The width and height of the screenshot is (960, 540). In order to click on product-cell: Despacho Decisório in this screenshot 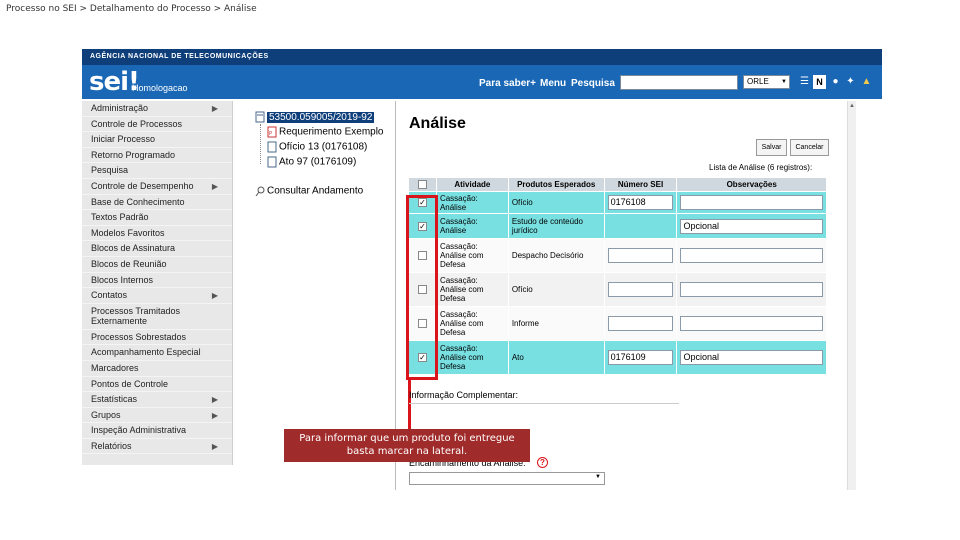, I will do `click(556, 255)`.